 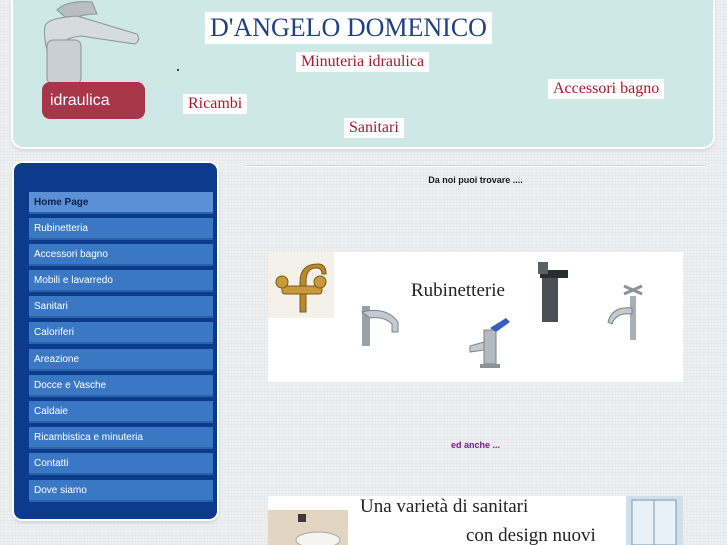 What do you see at coordinates (121, 360) in the screenshot?
I see `sidebar-item-areazione: Areazione` at bounding box center [121, 360].